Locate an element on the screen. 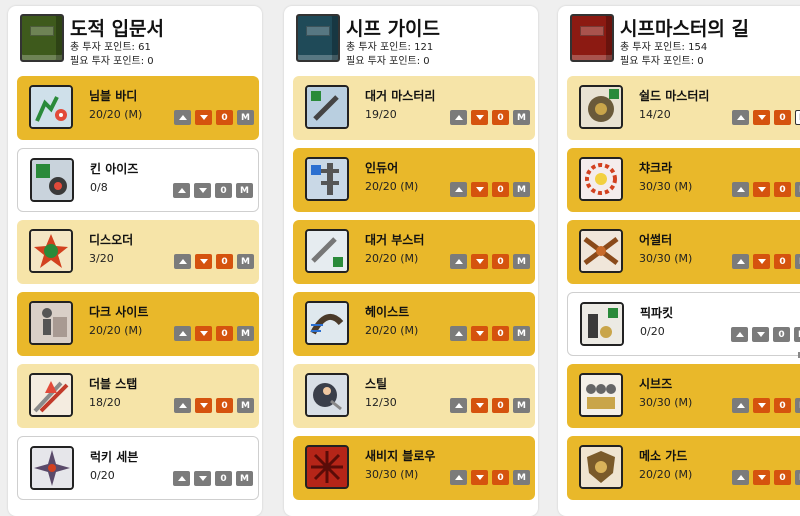 The width and height of the screenshot is (800, 516). skill-name: 님블 바디 is located at coordinates (113, 96).